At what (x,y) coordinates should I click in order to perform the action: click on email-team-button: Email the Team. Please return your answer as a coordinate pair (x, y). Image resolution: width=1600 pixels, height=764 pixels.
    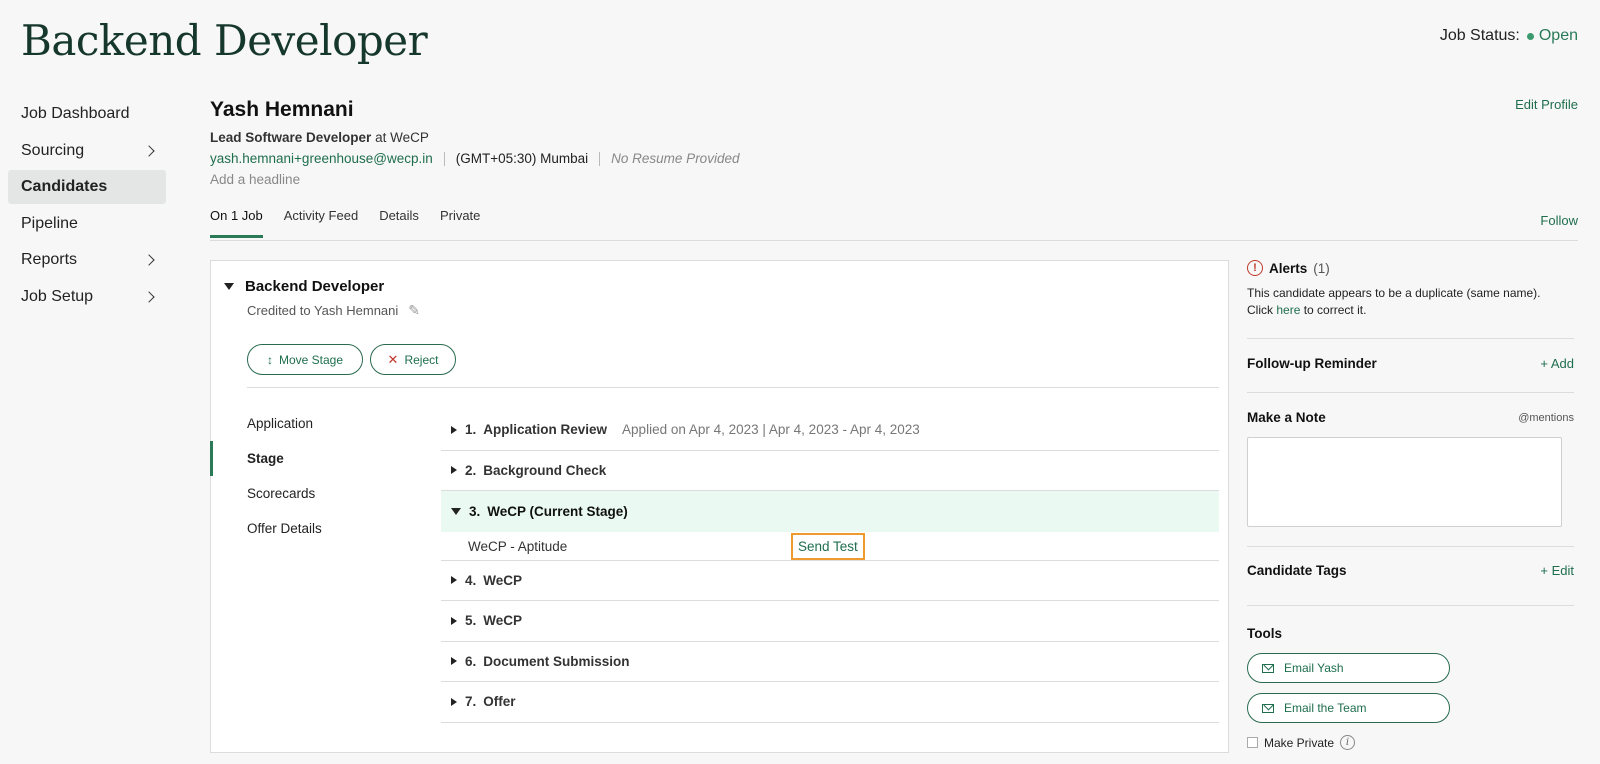
    Looking at the image, I should click on (1348, 708).